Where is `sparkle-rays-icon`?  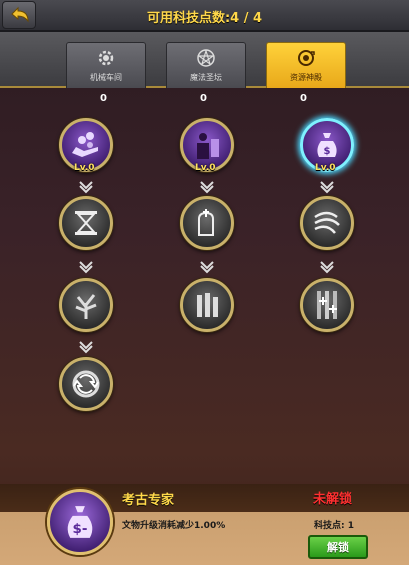
sparkle-rays-icon is located at coordinates (327, 305).